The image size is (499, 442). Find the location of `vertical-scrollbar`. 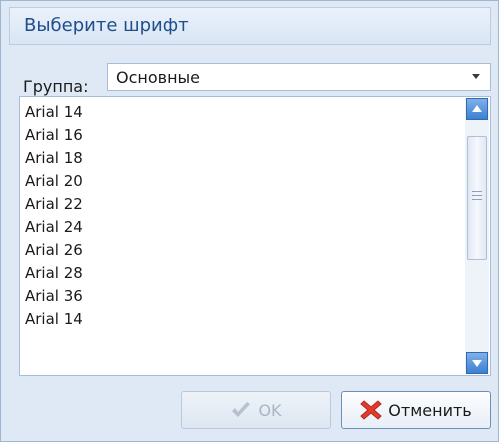

vertical-scrollbar is located at coordinates (477, 236).